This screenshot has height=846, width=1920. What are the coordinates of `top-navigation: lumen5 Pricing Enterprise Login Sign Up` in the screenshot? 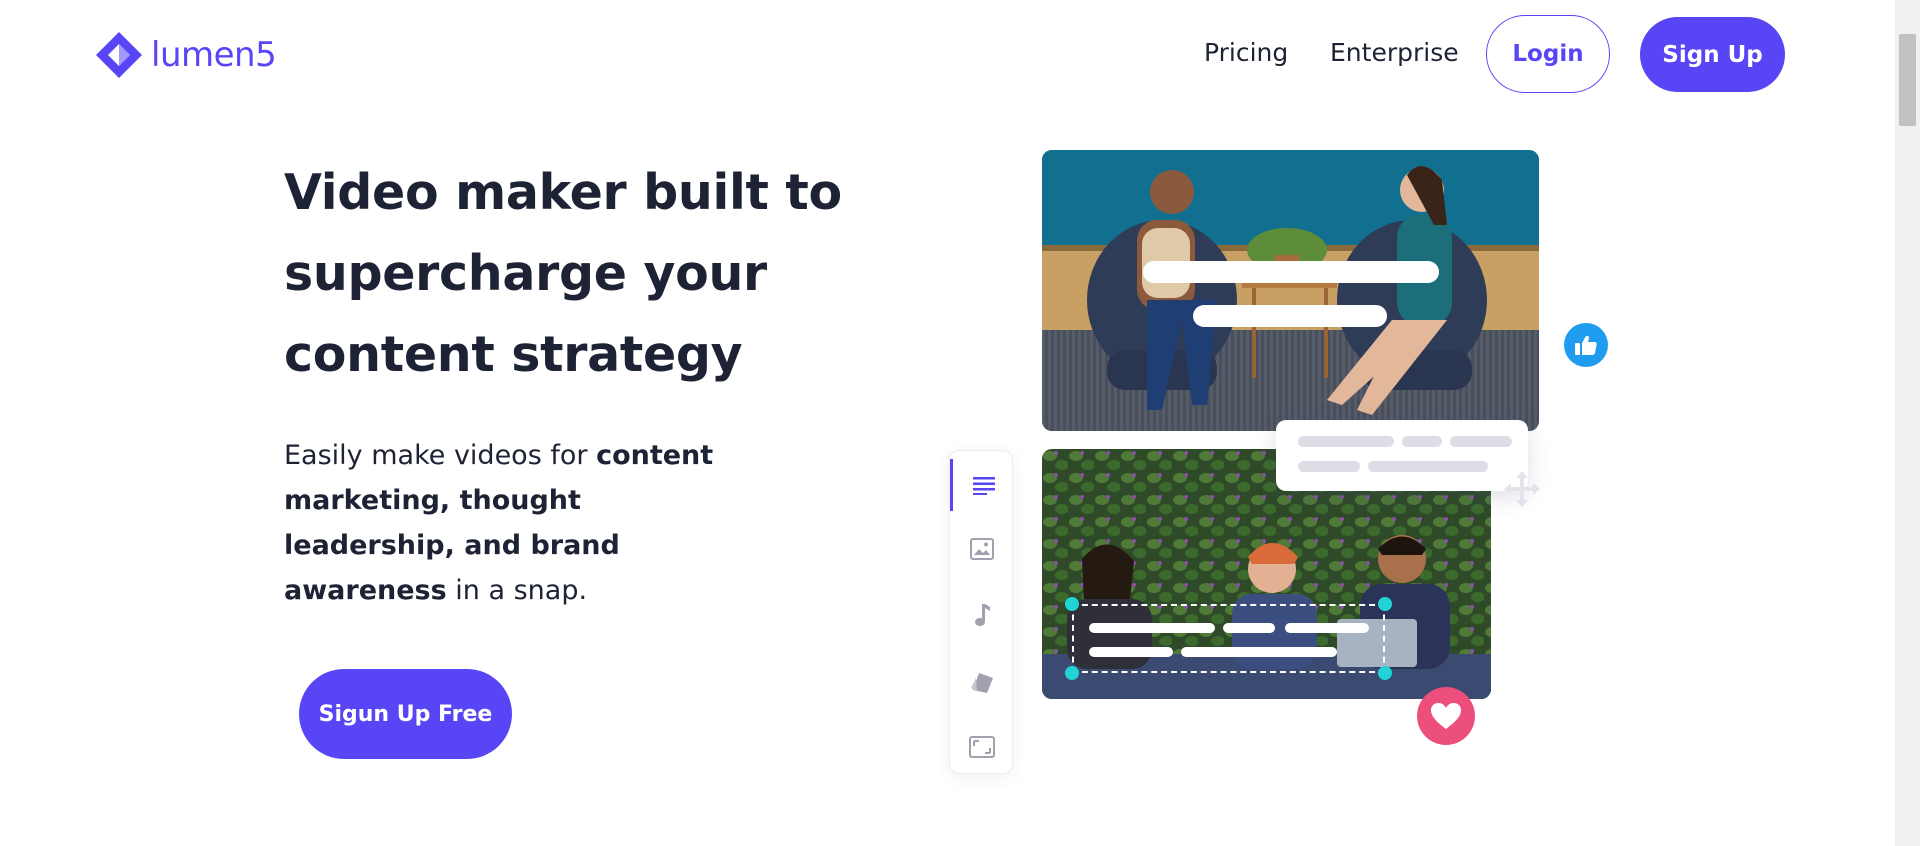 It's located at (947, 55).